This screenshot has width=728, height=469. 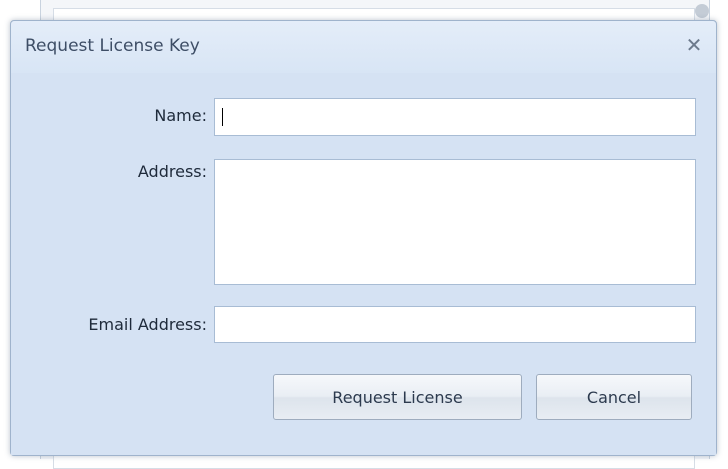 I want to click on request-license-label: Request License, so click(x=397, y=397).